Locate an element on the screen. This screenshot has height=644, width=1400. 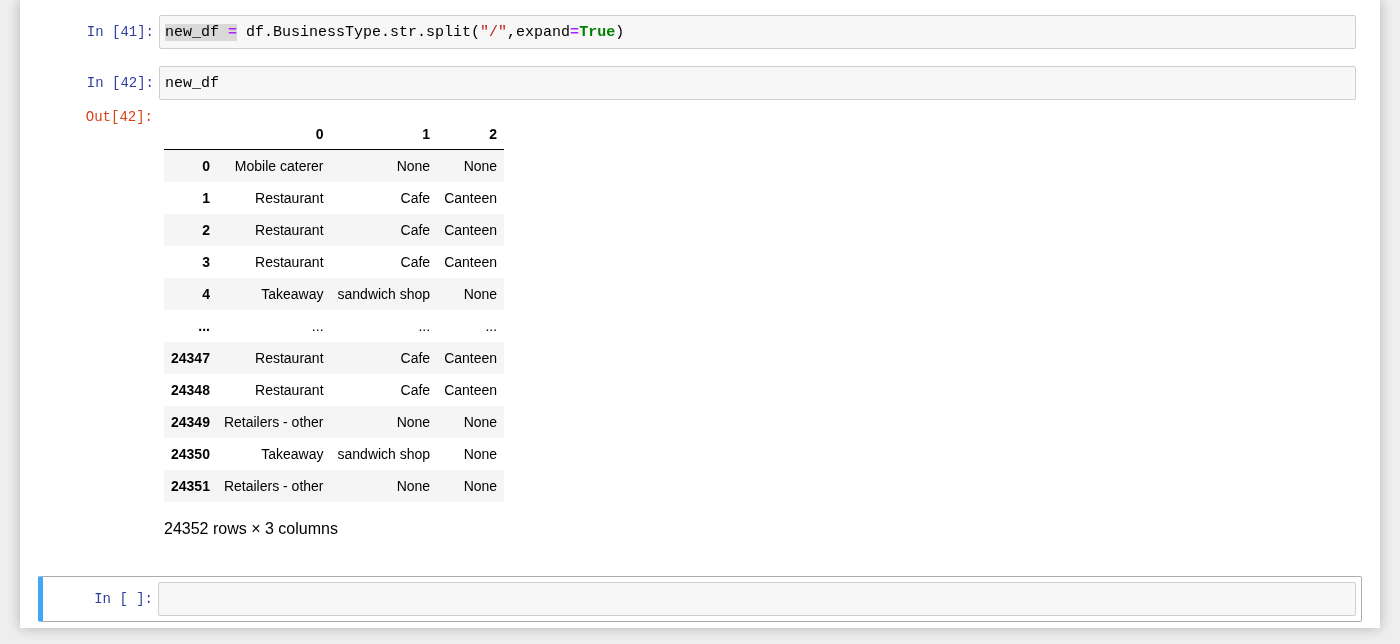
code-line: new_df is located at coordinates (192, 83).